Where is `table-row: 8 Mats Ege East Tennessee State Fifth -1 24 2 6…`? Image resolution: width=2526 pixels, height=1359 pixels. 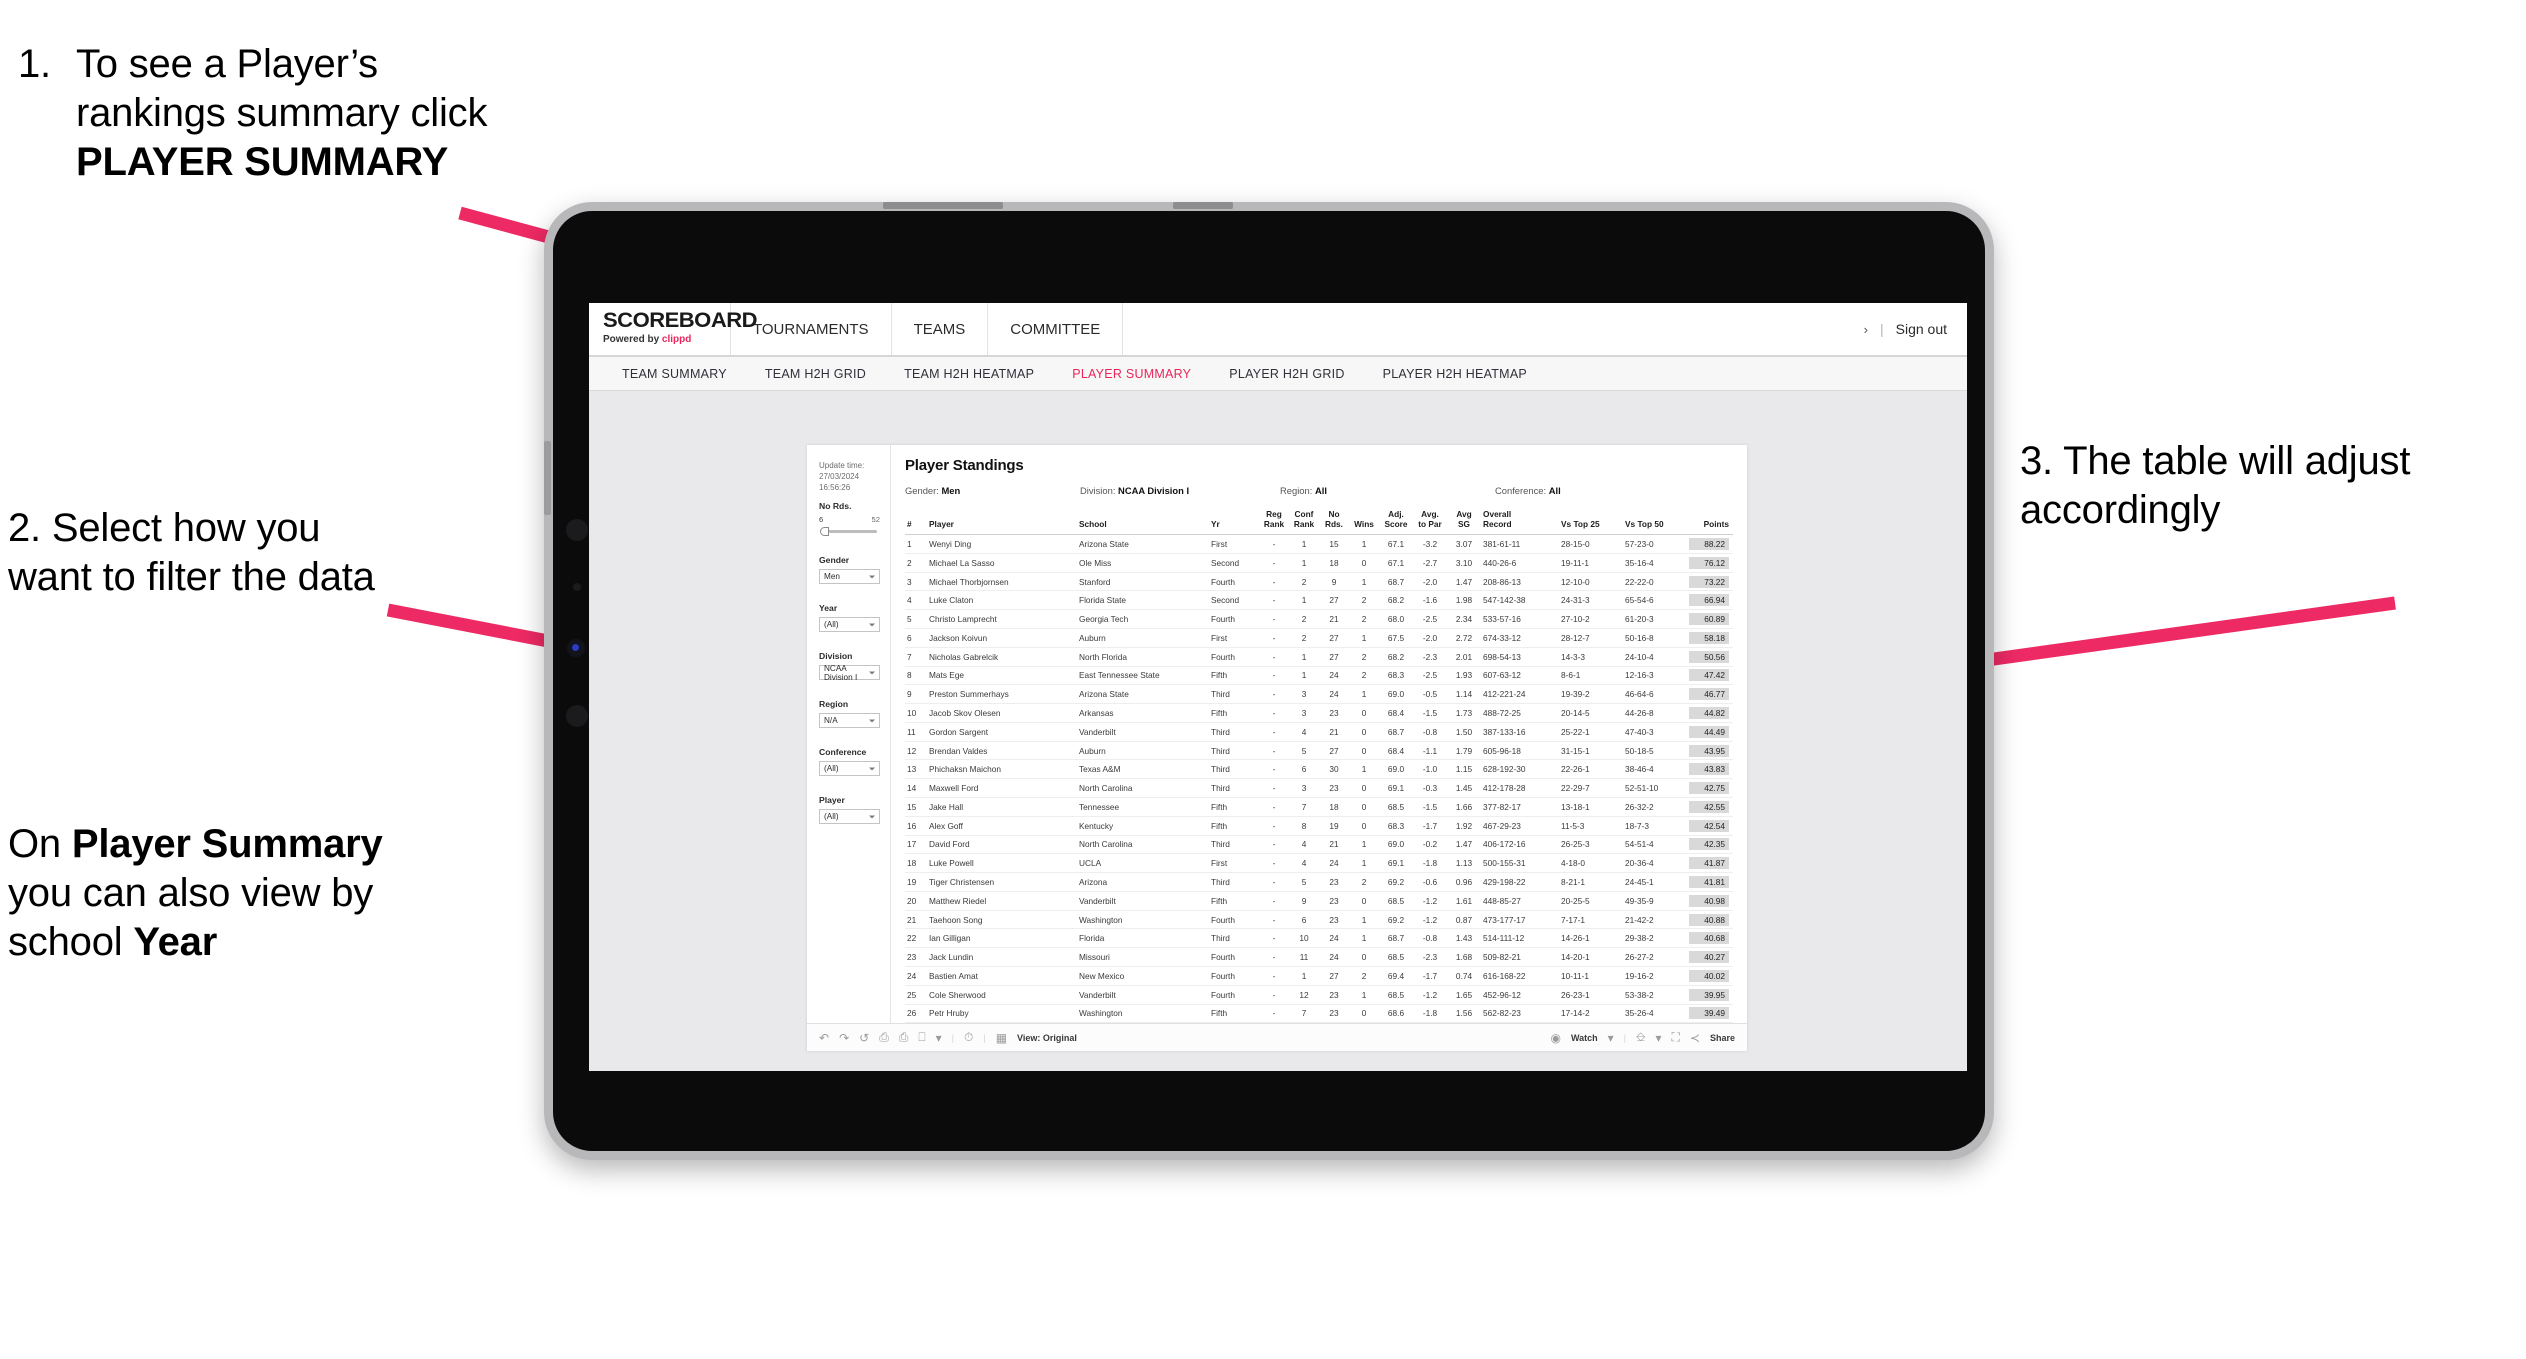
table-row: 8 Mats Ege East Tennessee State Fifth -1 24 2 6… is located at coordinates (1319, 676).